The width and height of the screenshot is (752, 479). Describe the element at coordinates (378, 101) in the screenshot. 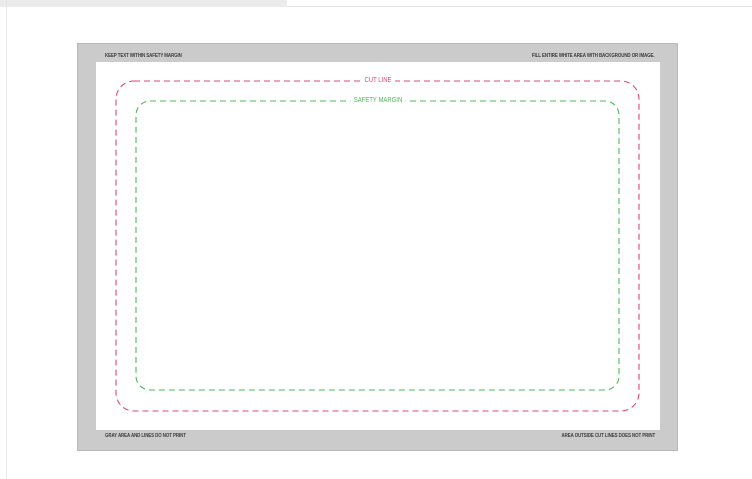

I see `safety-margin-label: SAFETY MARGIN` at that location.